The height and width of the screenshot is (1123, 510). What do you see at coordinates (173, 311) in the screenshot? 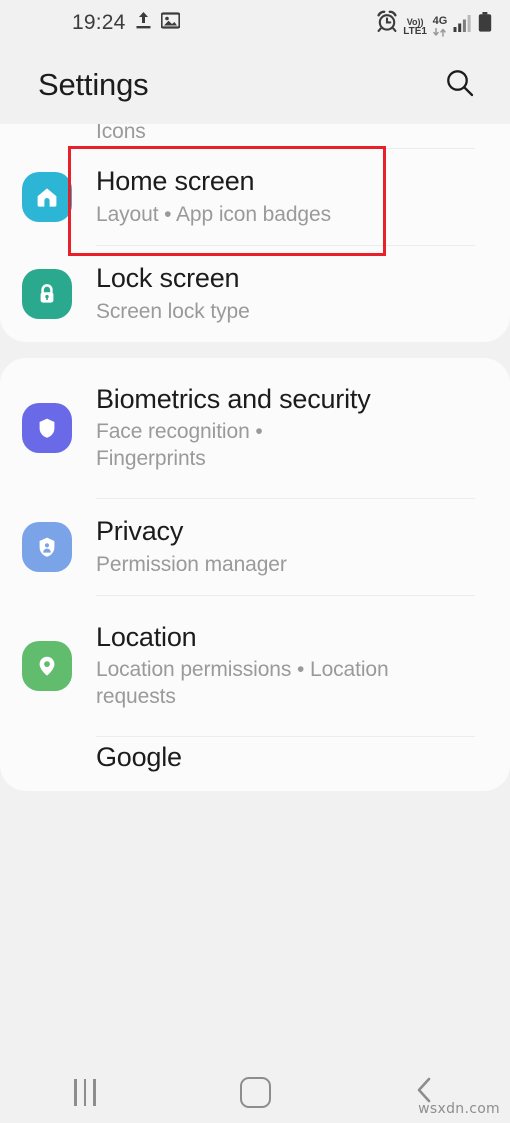
I see `settings-row-subtitle: Screen lock type` at bounding box center [173, 311].